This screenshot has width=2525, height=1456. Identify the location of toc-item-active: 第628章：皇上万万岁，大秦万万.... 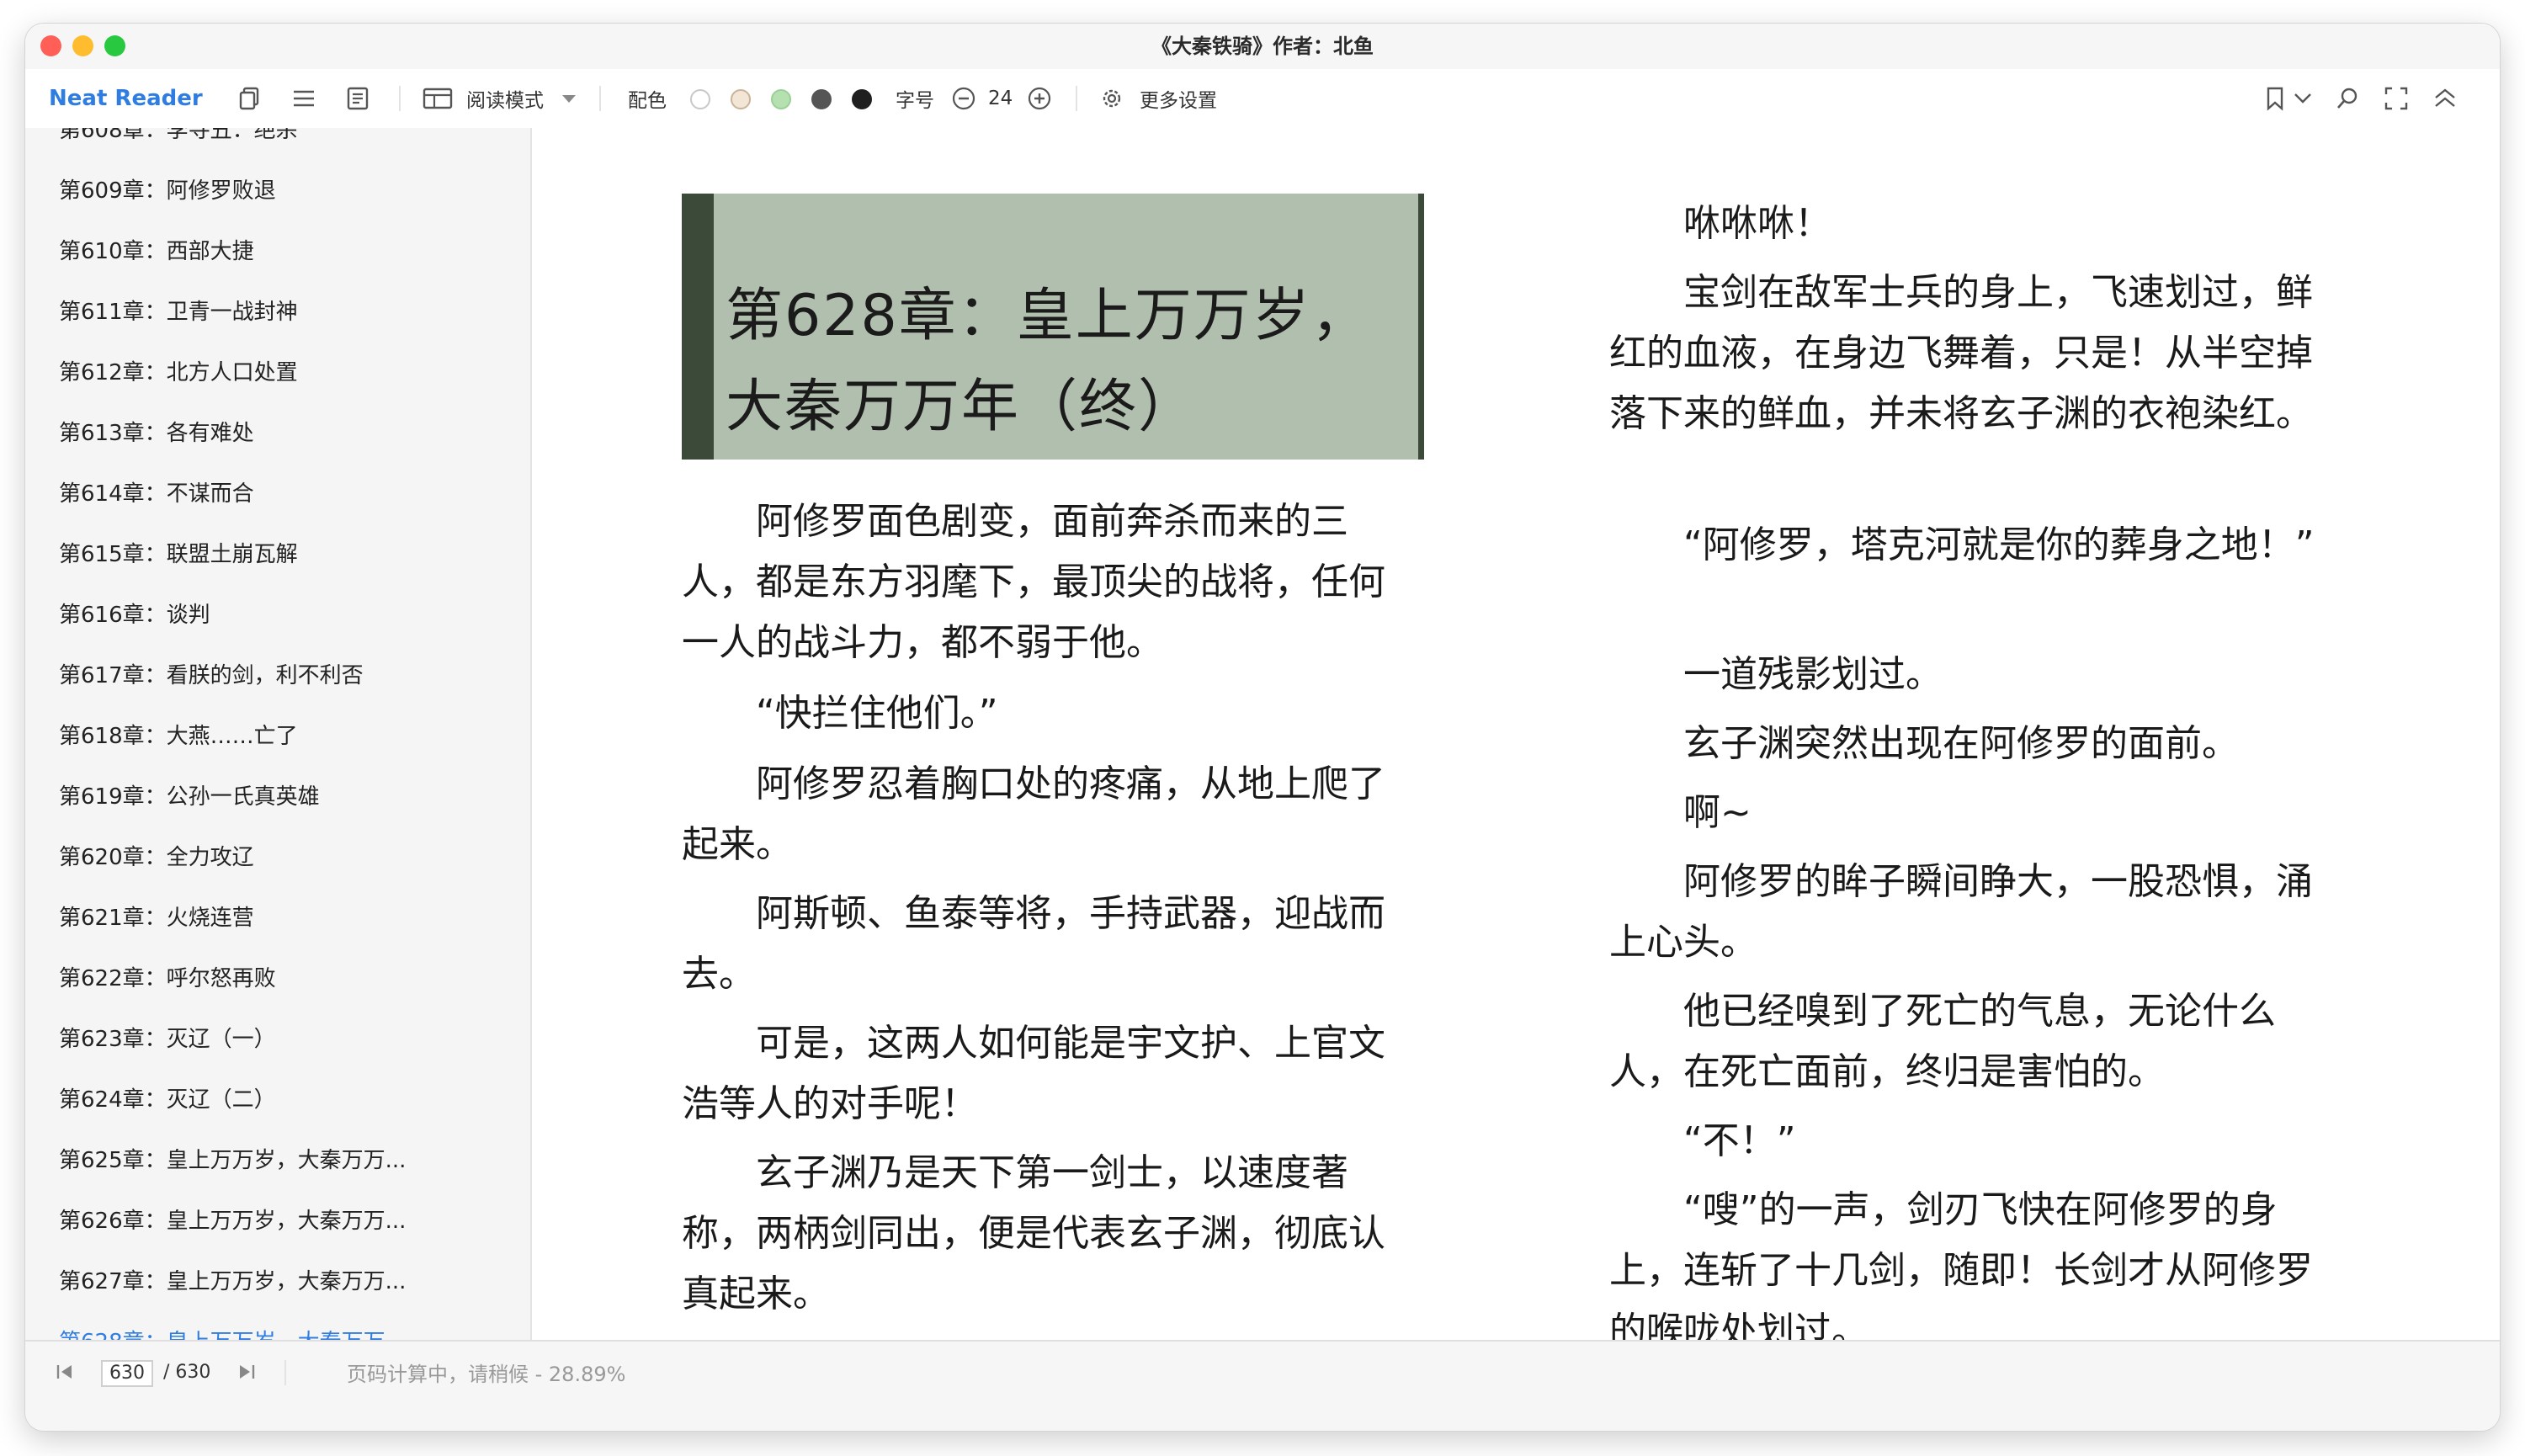
(232, 1330).